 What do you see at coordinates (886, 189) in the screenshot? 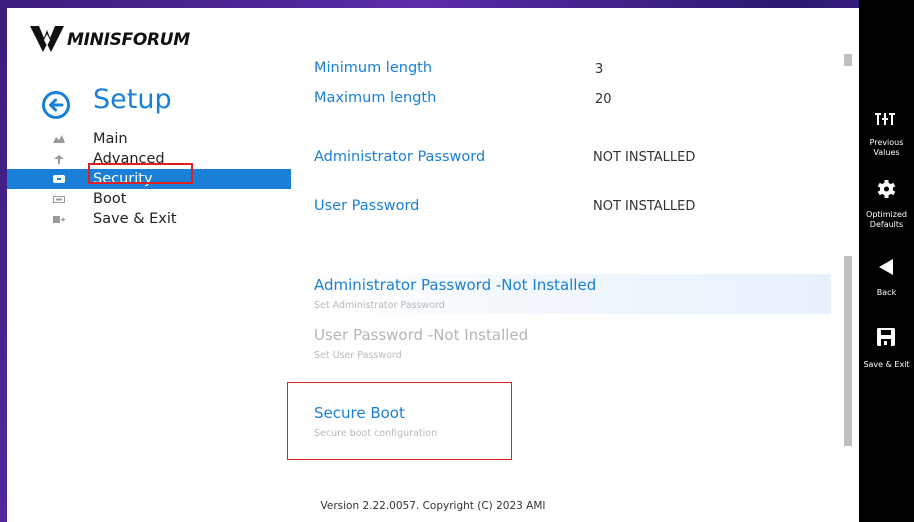
I see `gear-icon` at bounding box center [886, 189].